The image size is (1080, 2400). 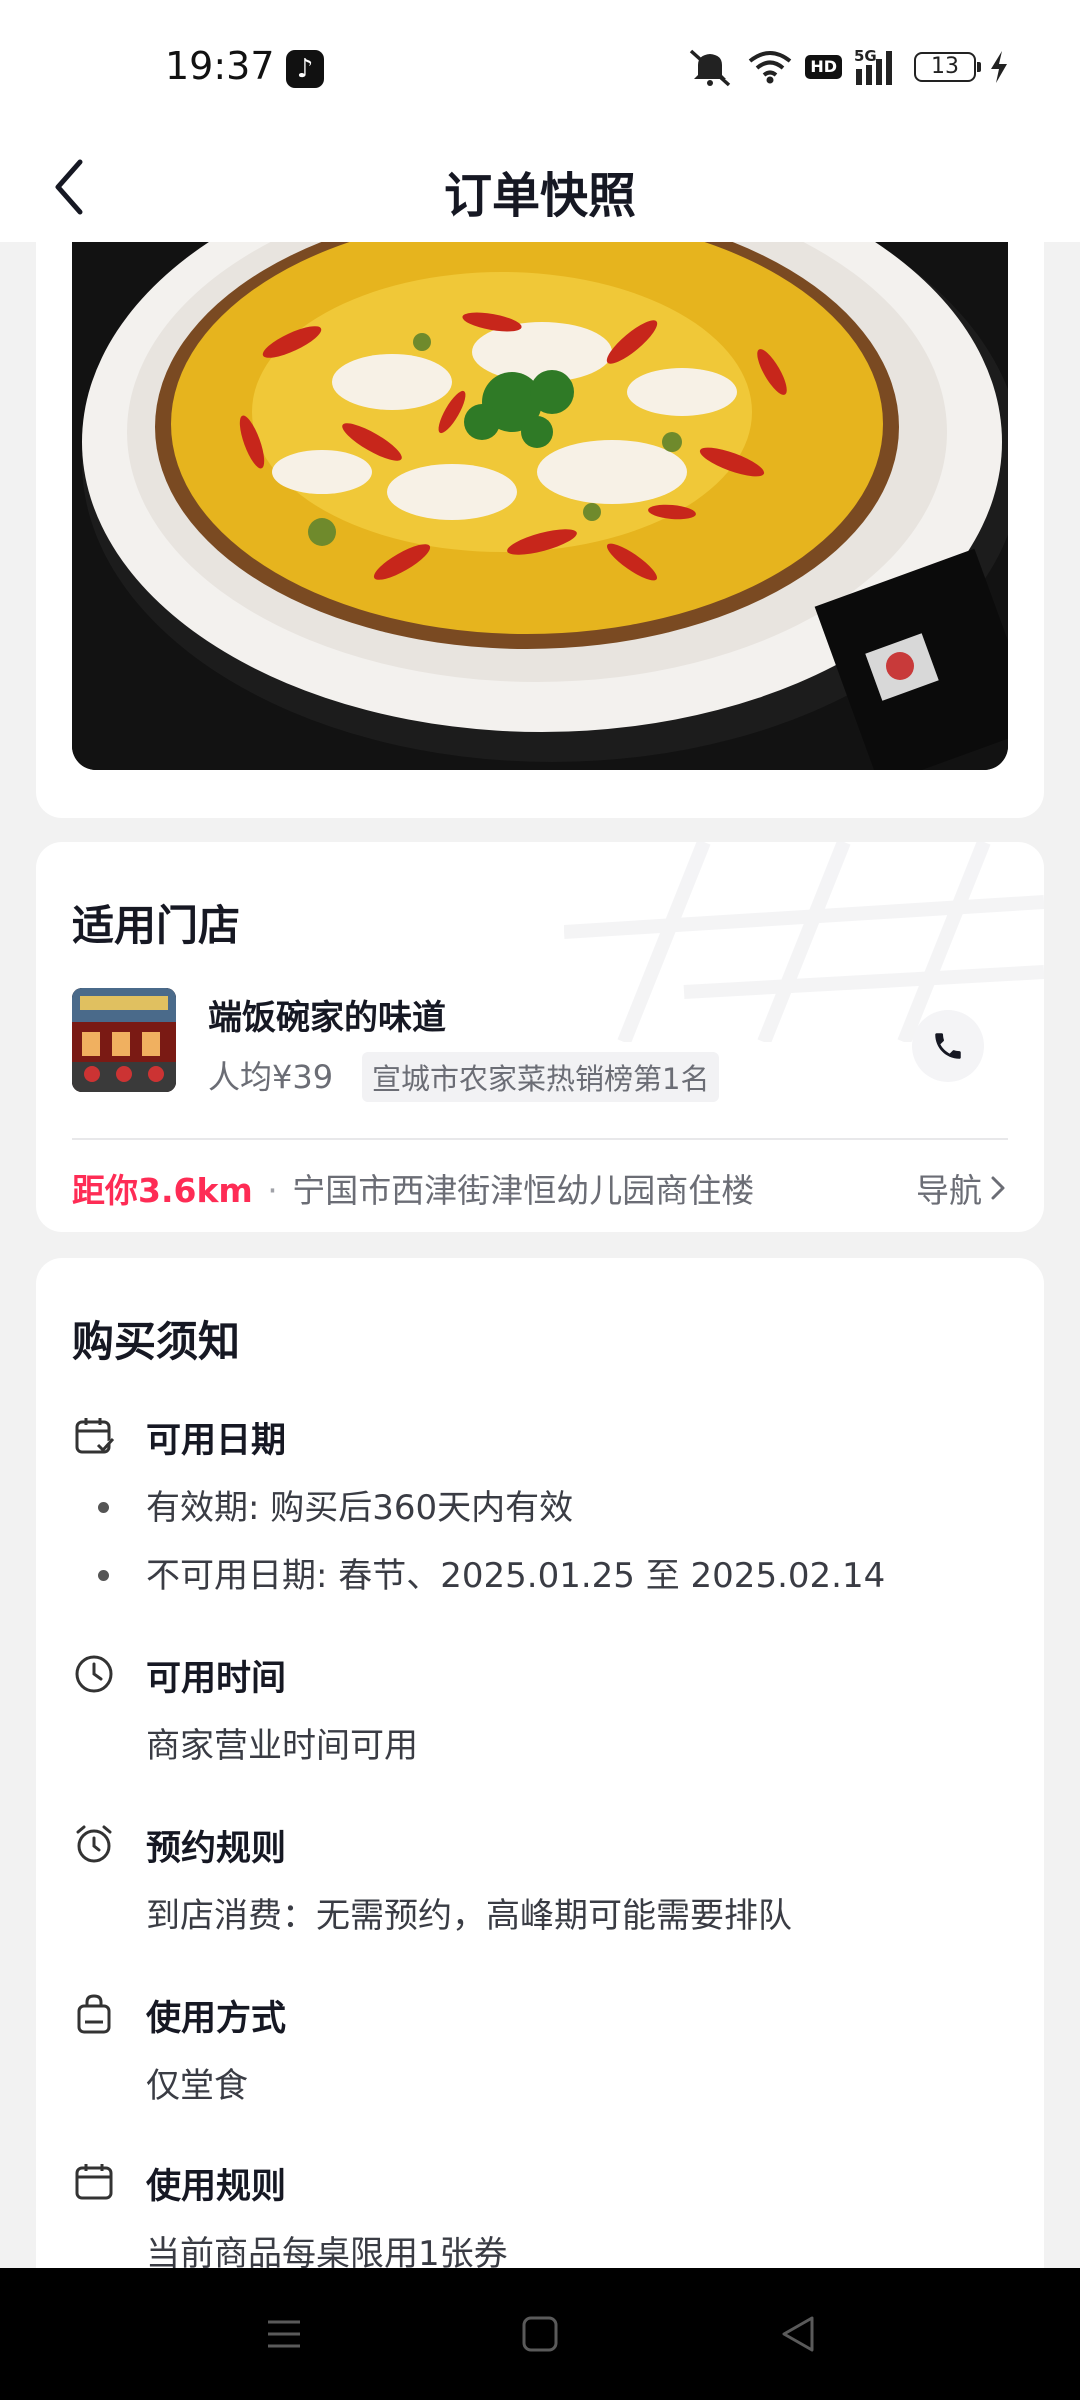 I want to click on home-icon, so click(x=540, y=2334).